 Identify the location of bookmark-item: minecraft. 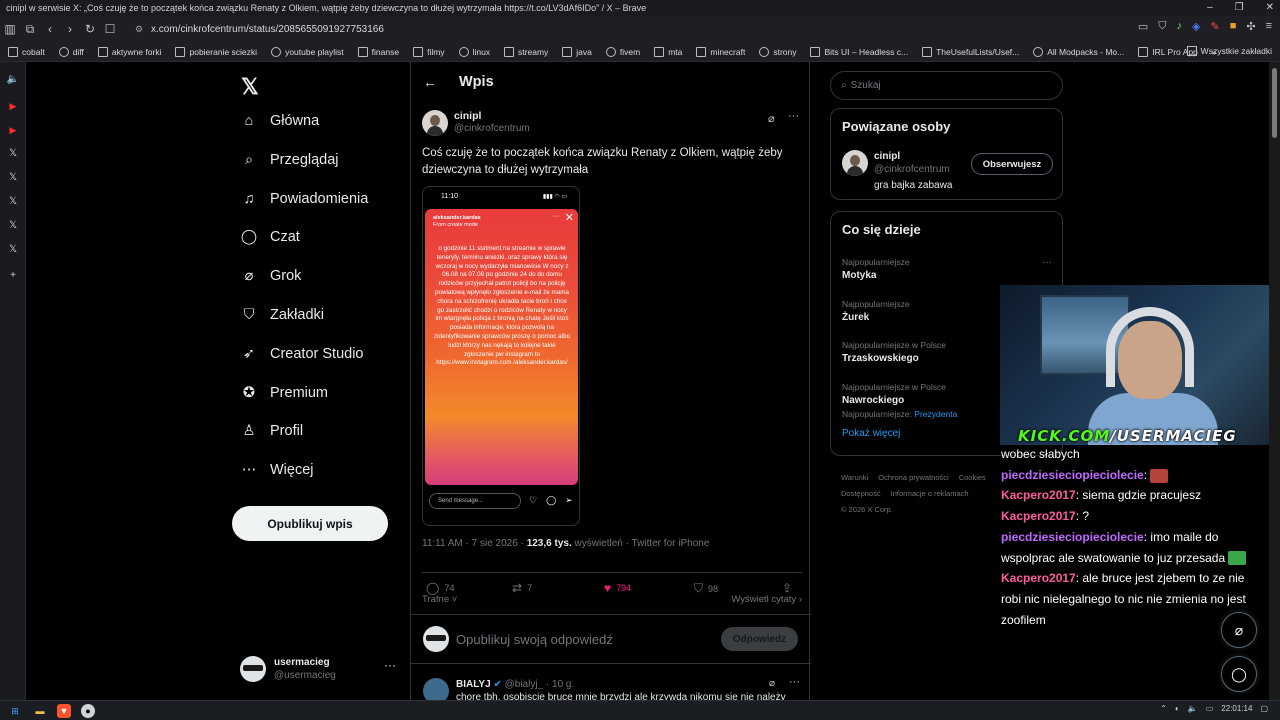
(720, 51).